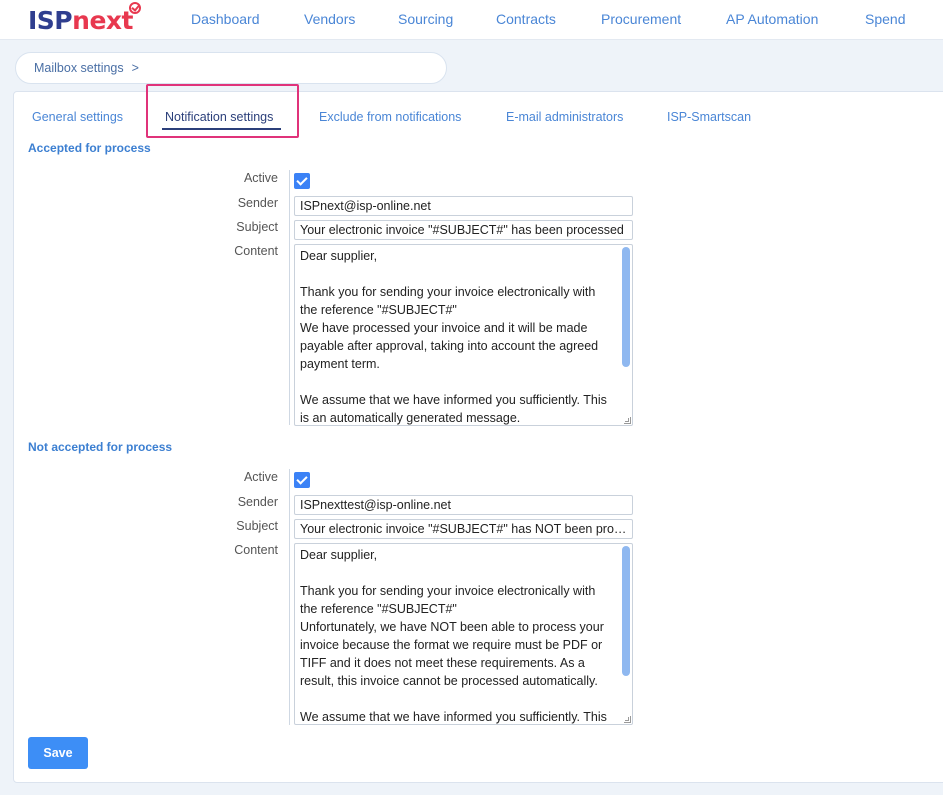 The height and width of the screenshot is (795, 943). What do you see at coordinates (709, 117) in the screenshot?
I see `tab-isp-smartscan: ISP-Smartscan` at bounding box center [709, 117].